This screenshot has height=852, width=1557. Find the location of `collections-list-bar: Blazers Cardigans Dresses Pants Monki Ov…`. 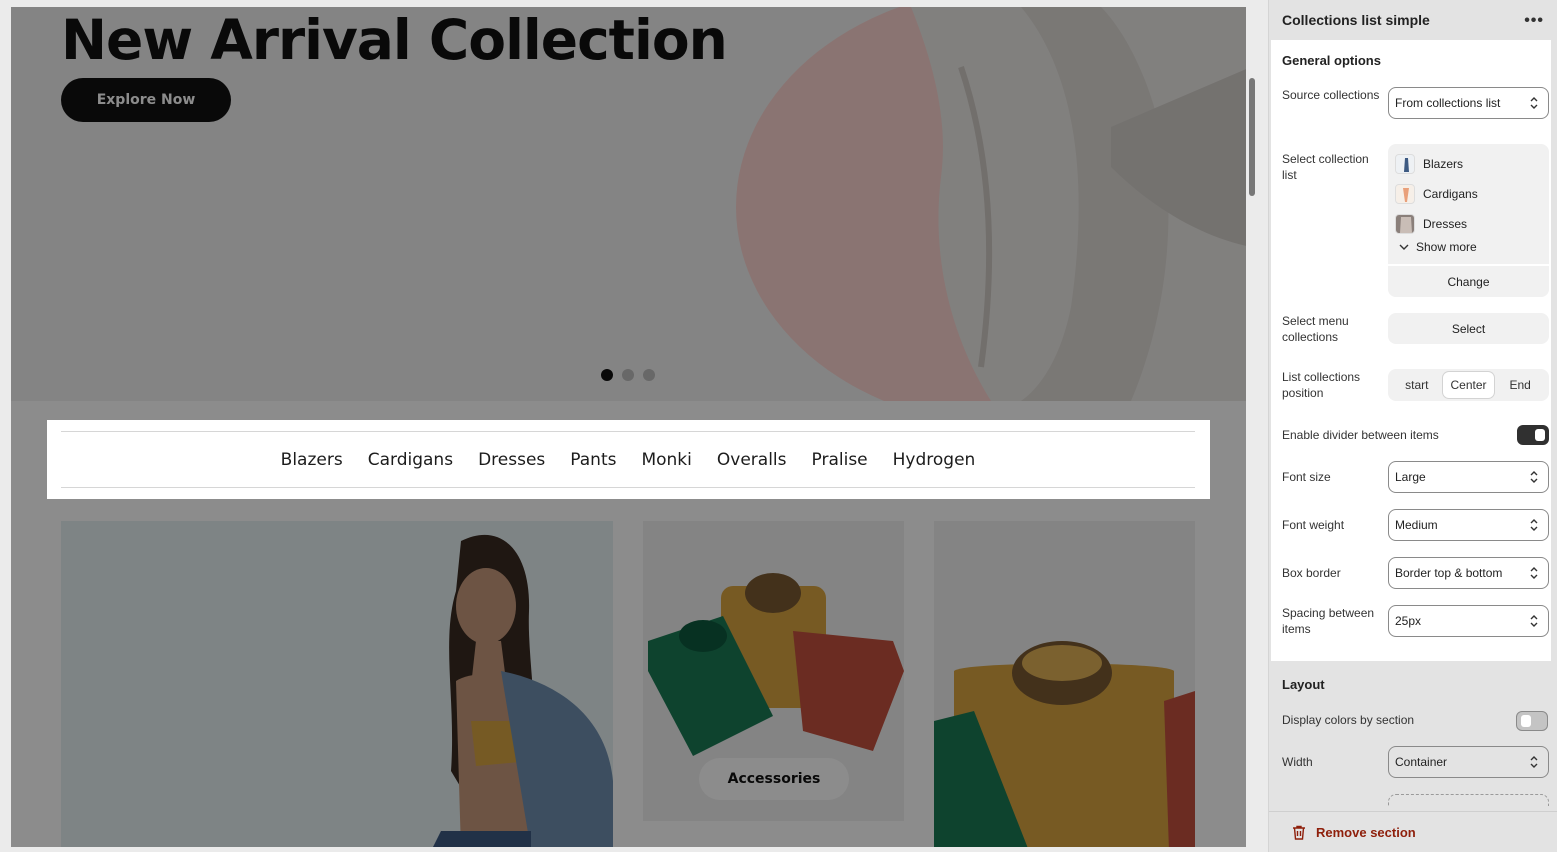

collections-list-bar: Blazers Cardigans Dresses Pants Monki Ov… is located at coordinates (628, 459).